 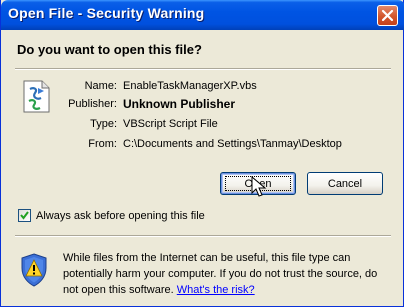 I want to click on name-value: EnableTaskManagerXP.vbs, so click(x=190, y=86).